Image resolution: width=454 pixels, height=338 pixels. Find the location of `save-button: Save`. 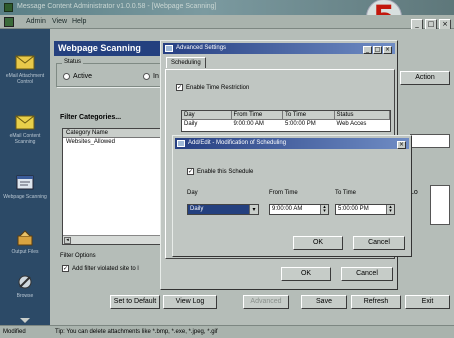

save-button: Save is located at coordinates (324, 302).